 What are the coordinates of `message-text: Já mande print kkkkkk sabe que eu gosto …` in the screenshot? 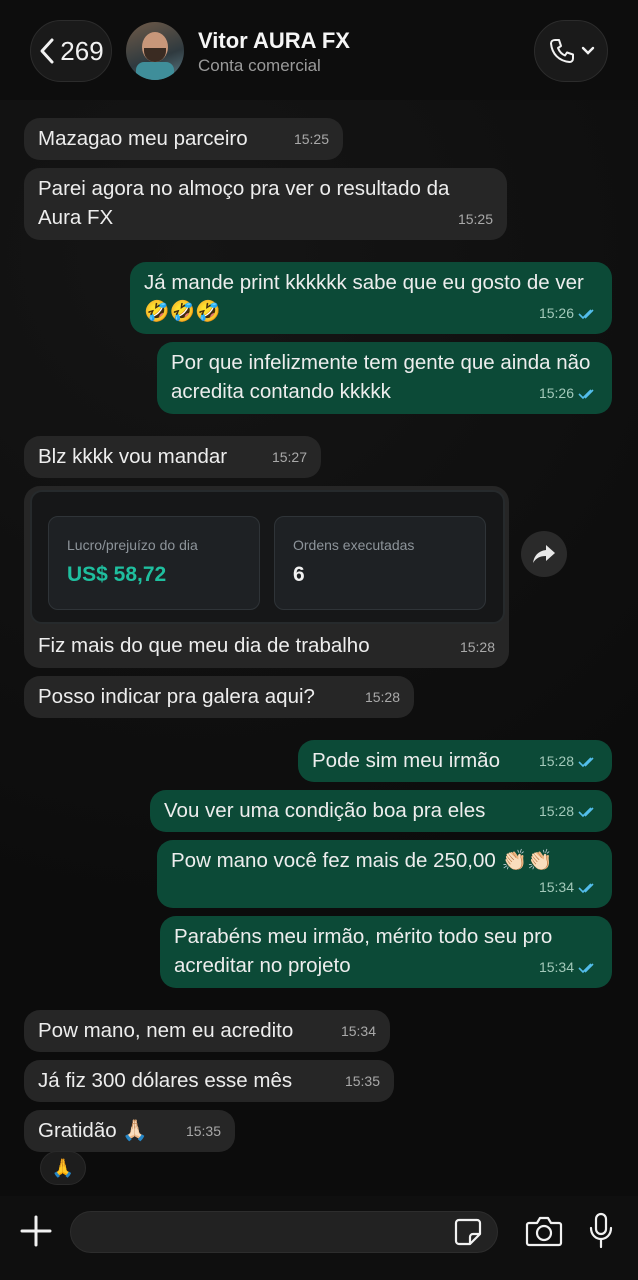 It's located at (364, 297).